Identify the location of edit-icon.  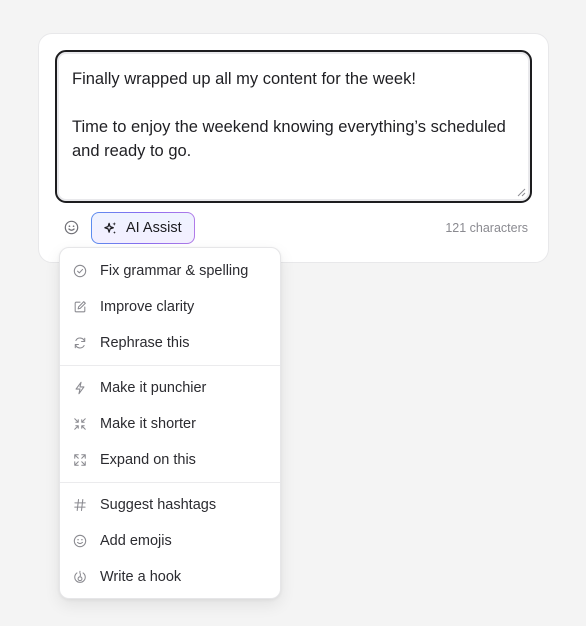
(80, 307).